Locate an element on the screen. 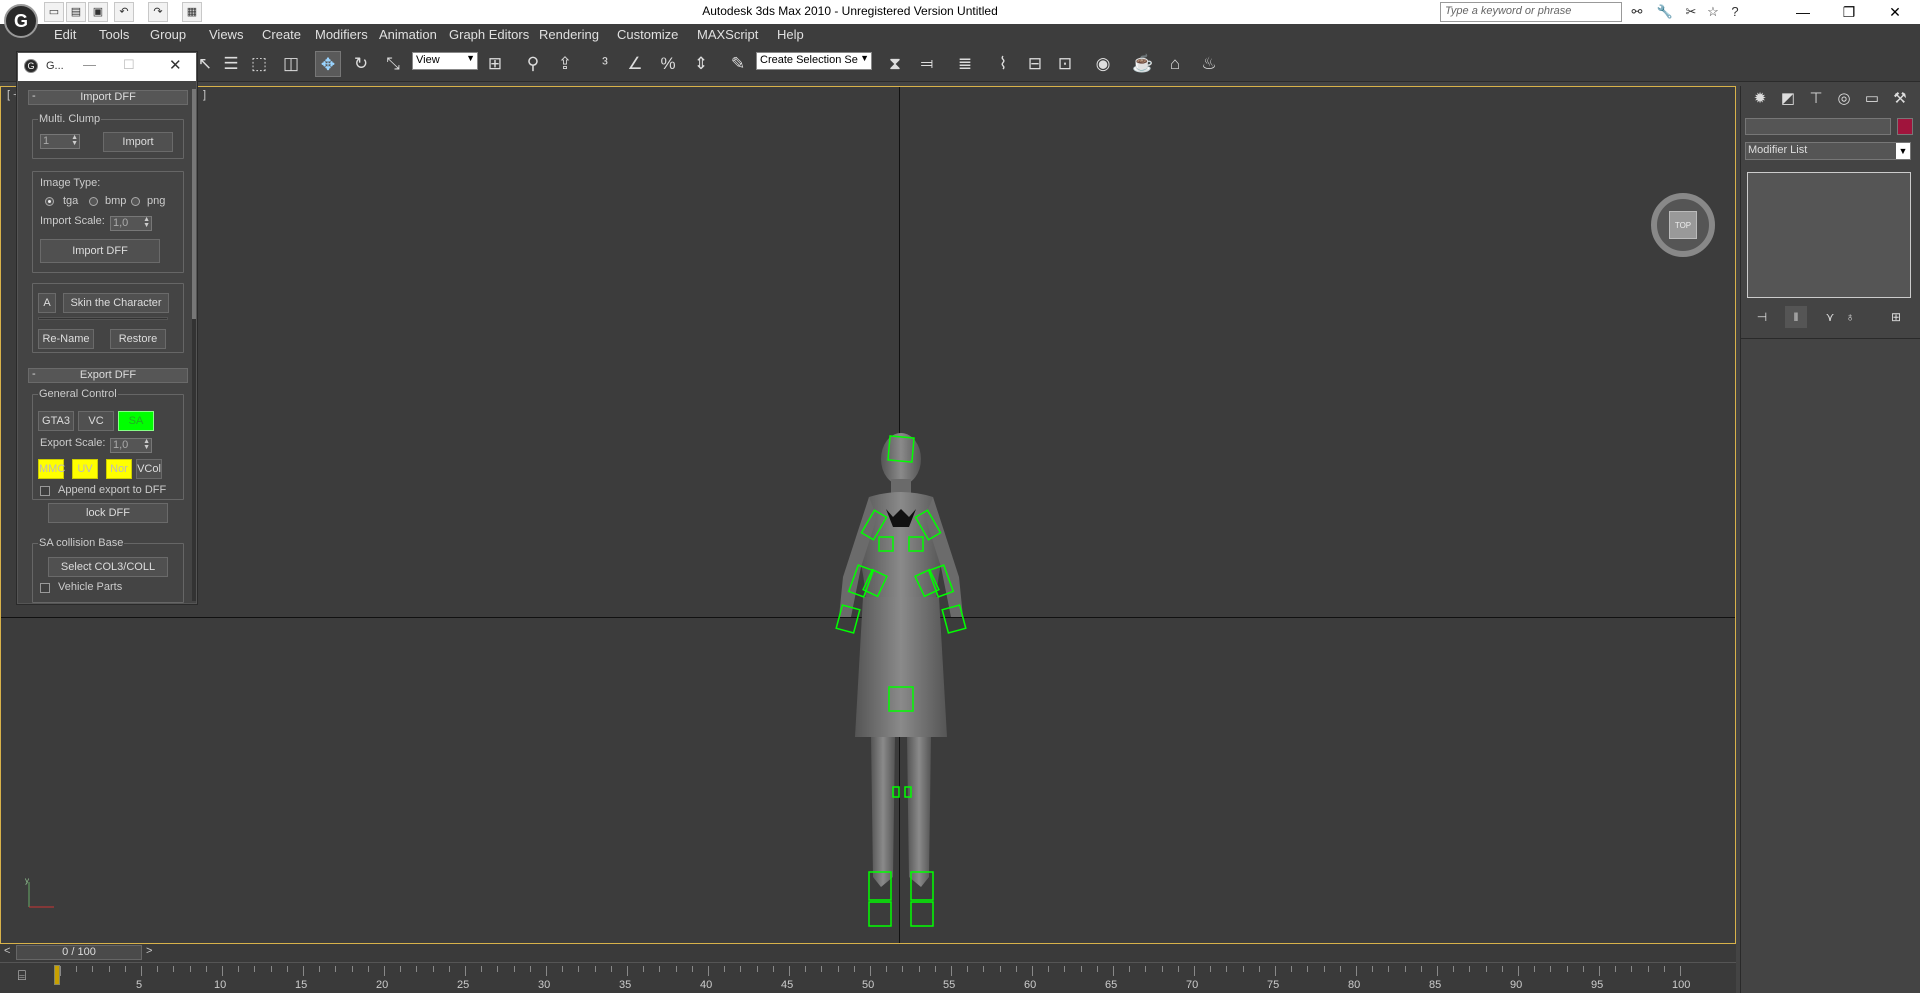 This screenshot has height=993, width=1920. curve-editor-icon: ⌇ is located at coordinates (1003, 64).